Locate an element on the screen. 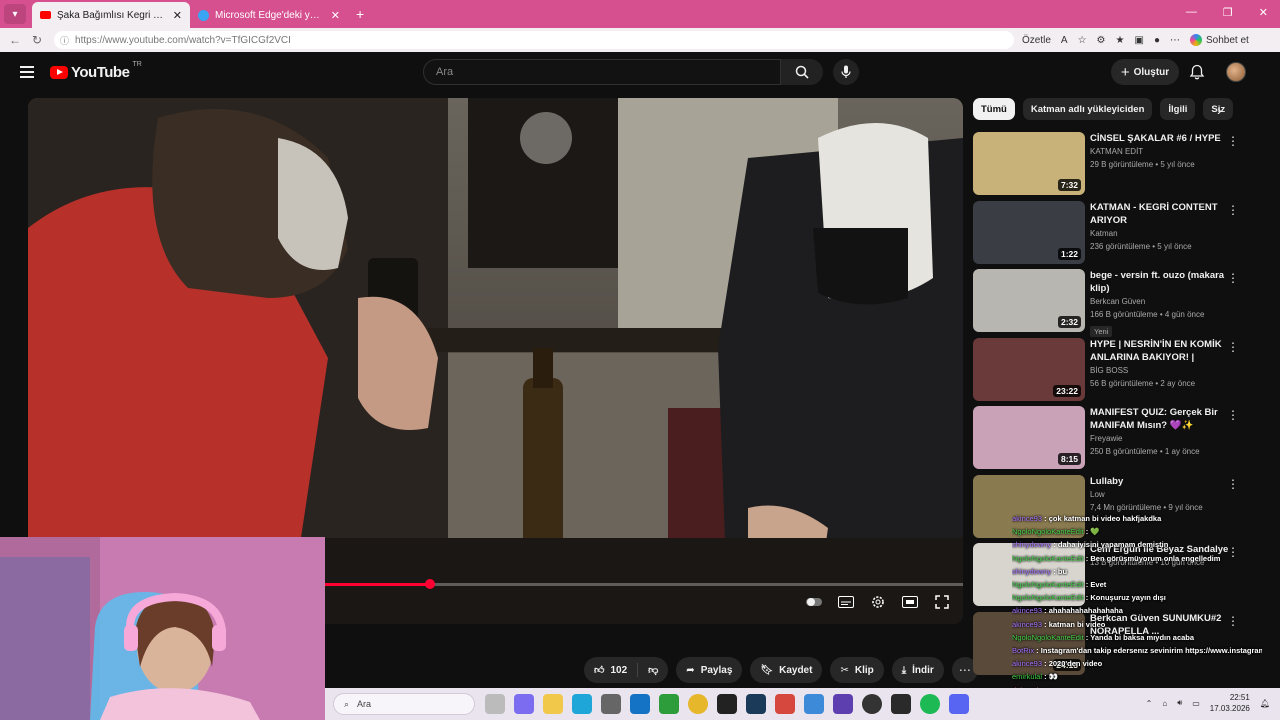 Image resolution: width=1280 pixels, height=720 pixels. favorite-star-icon: ☆ is located at coordinates (1082, 40).